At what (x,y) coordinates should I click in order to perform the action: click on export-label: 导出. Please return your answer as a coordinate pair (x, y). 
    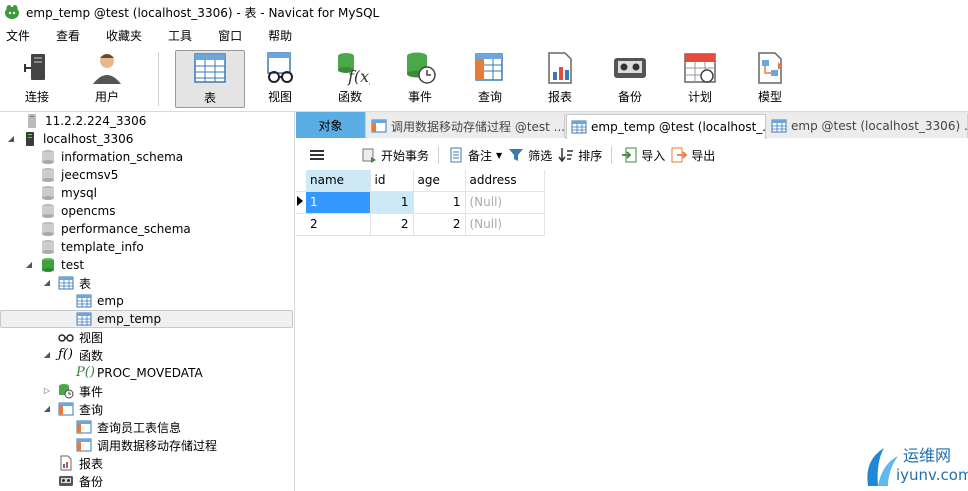
    Looking at the image, I should click on (703, 155).